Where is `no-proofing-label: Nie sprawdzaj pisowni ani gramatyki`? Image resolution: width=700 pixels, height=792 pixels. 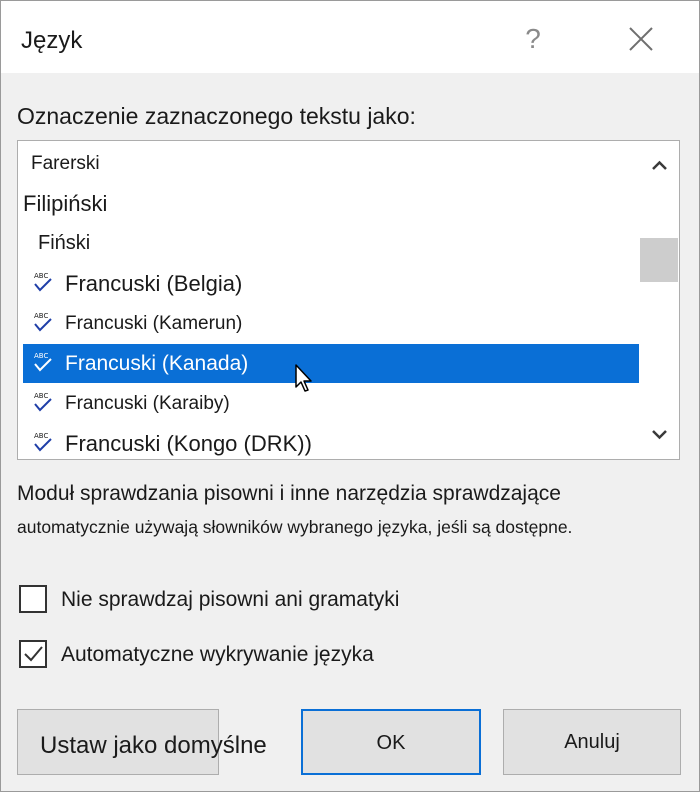 no-proofing-label: Nie sprawdzaj pisowni ani gramatyki is located at coordinates (230, 599).